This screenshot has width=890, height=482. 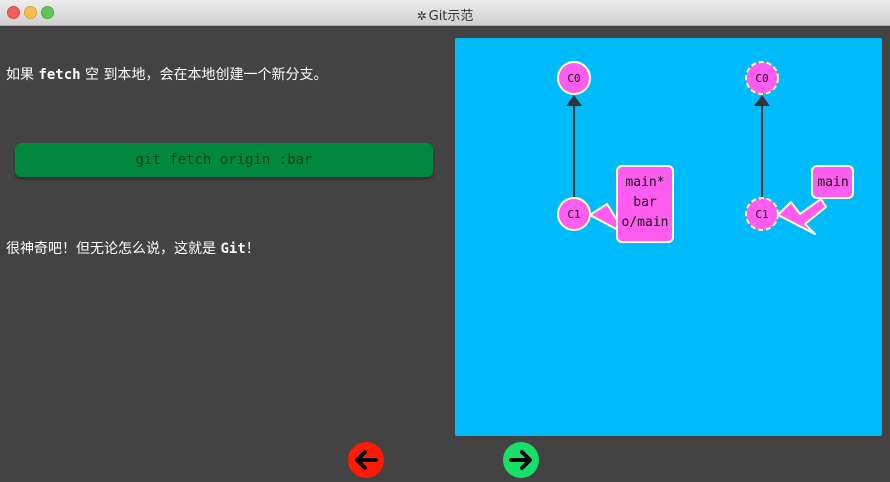 What do you see at coordinates (645, 222) in the screenshot?
I see `branch-label-o-main: o/main` at bounding box center [645, 222].